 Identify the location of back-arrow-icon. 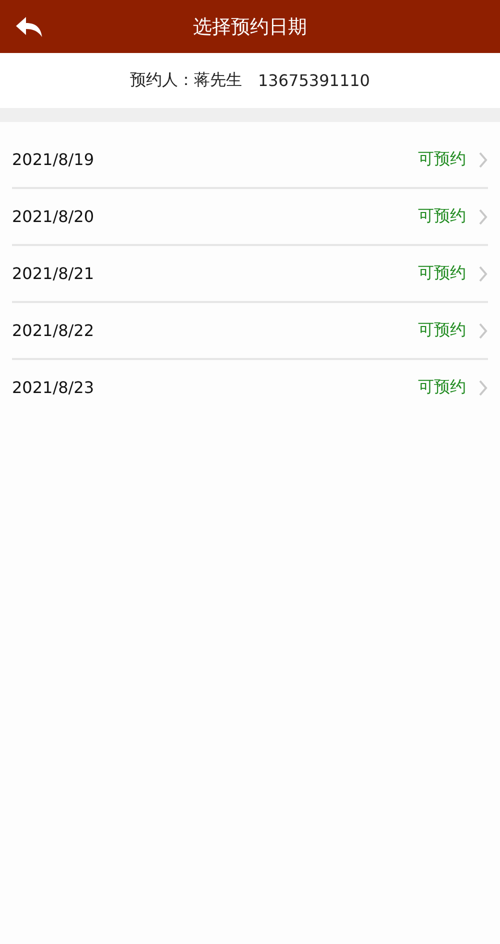
(29, 27).